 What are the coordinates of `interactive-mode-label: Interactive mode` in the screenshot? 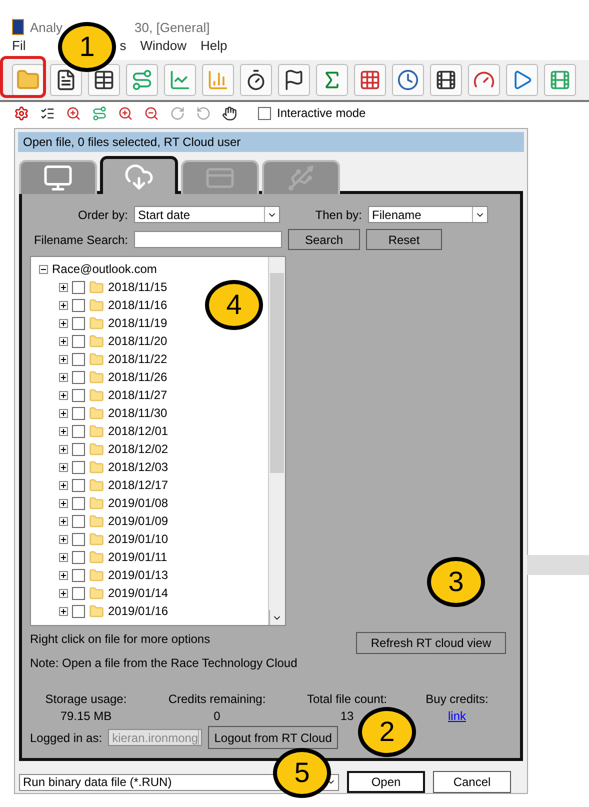 It's located at (321, 113).